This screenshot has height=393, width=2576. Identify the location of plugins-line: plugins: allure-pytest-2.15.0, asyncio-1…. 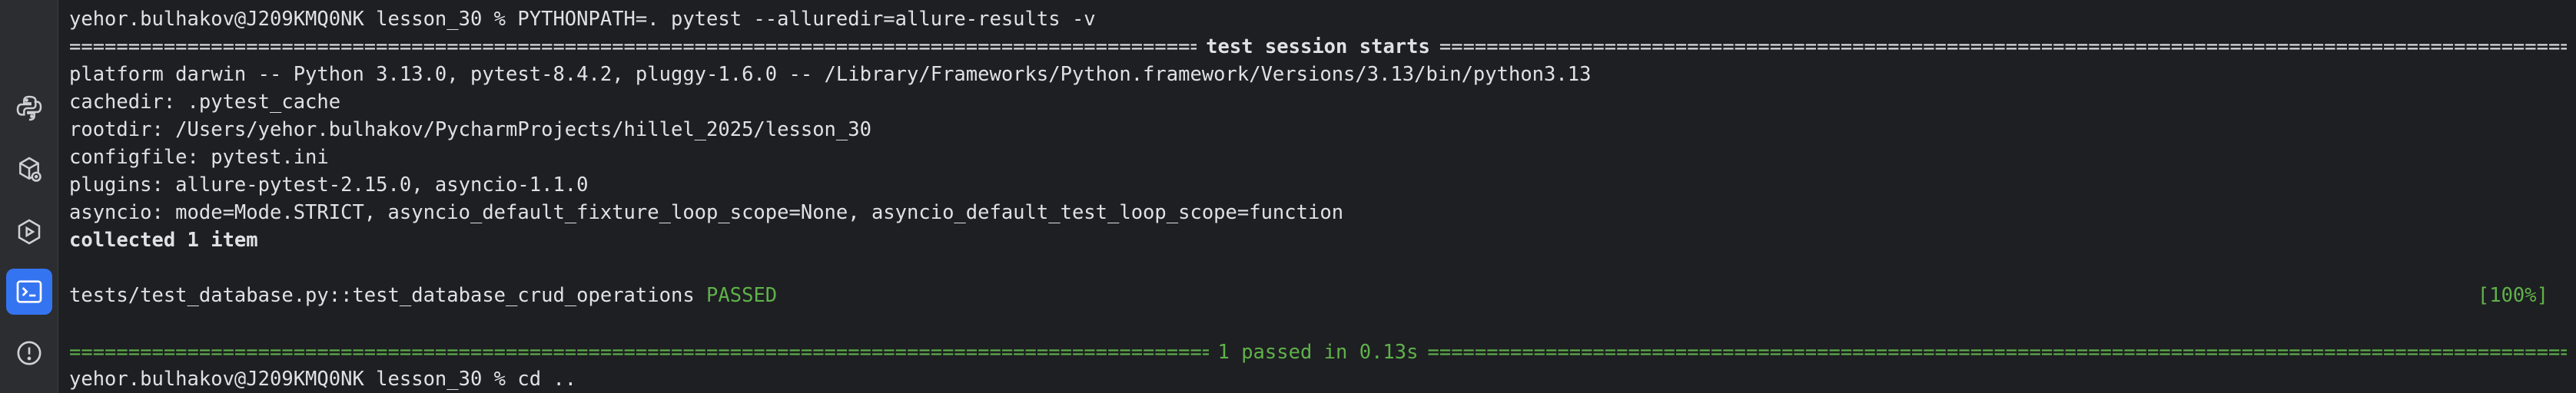
(329, 185).